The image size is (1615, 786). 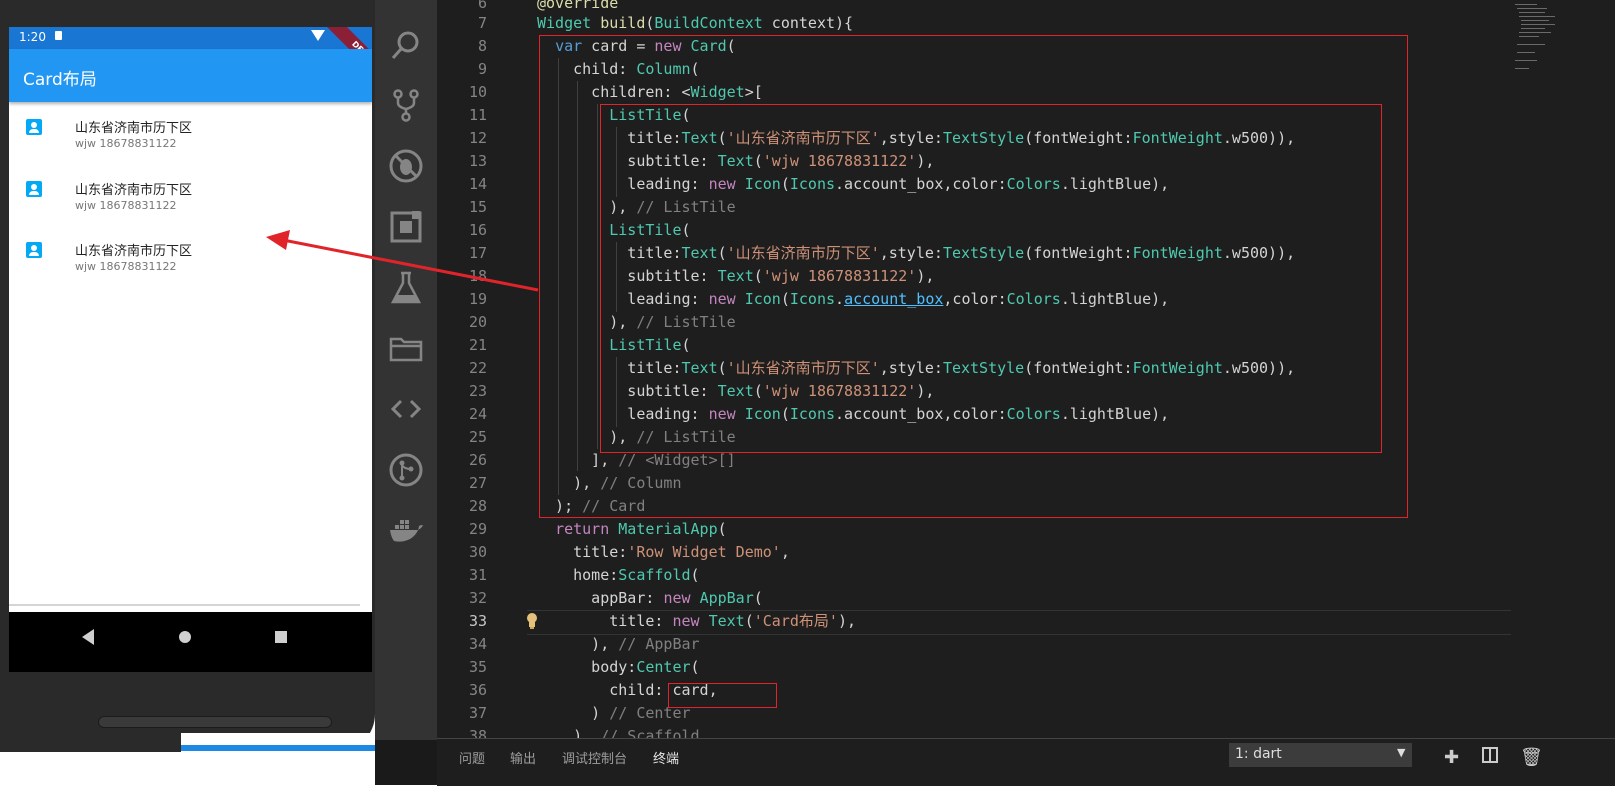 What do you see at coordinates (629, 552) in the screenshot?
I see `code-line: 30 title:'Row Widget Demo',` at bounding box center [629, 552].